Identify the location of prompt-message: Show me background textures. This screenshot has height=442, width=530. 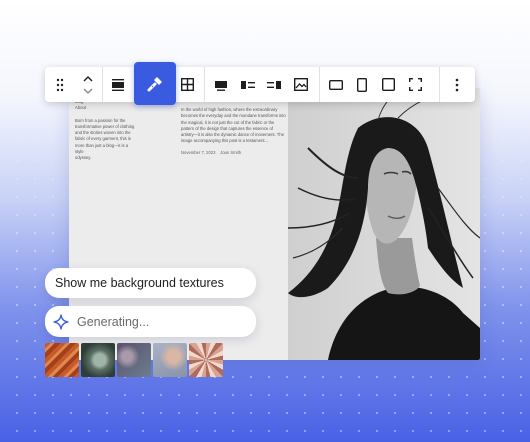
(150, 283).